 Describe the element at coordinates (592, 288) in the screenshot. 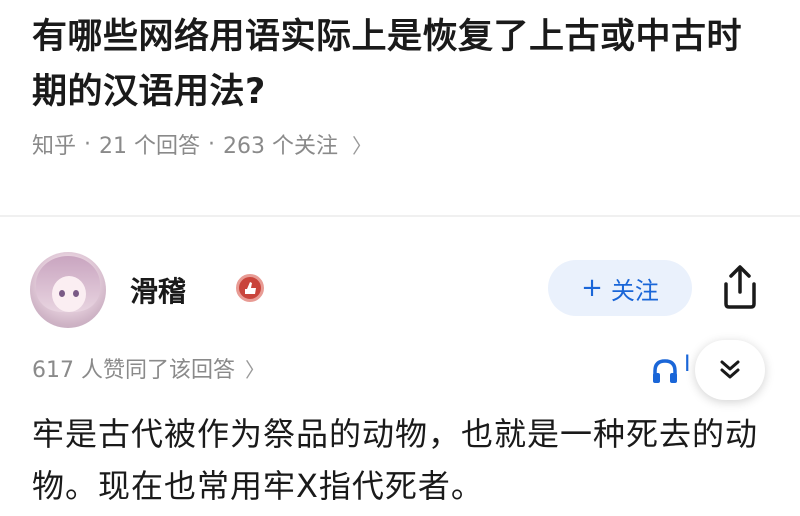

I see `plus-icon: +` at that location.